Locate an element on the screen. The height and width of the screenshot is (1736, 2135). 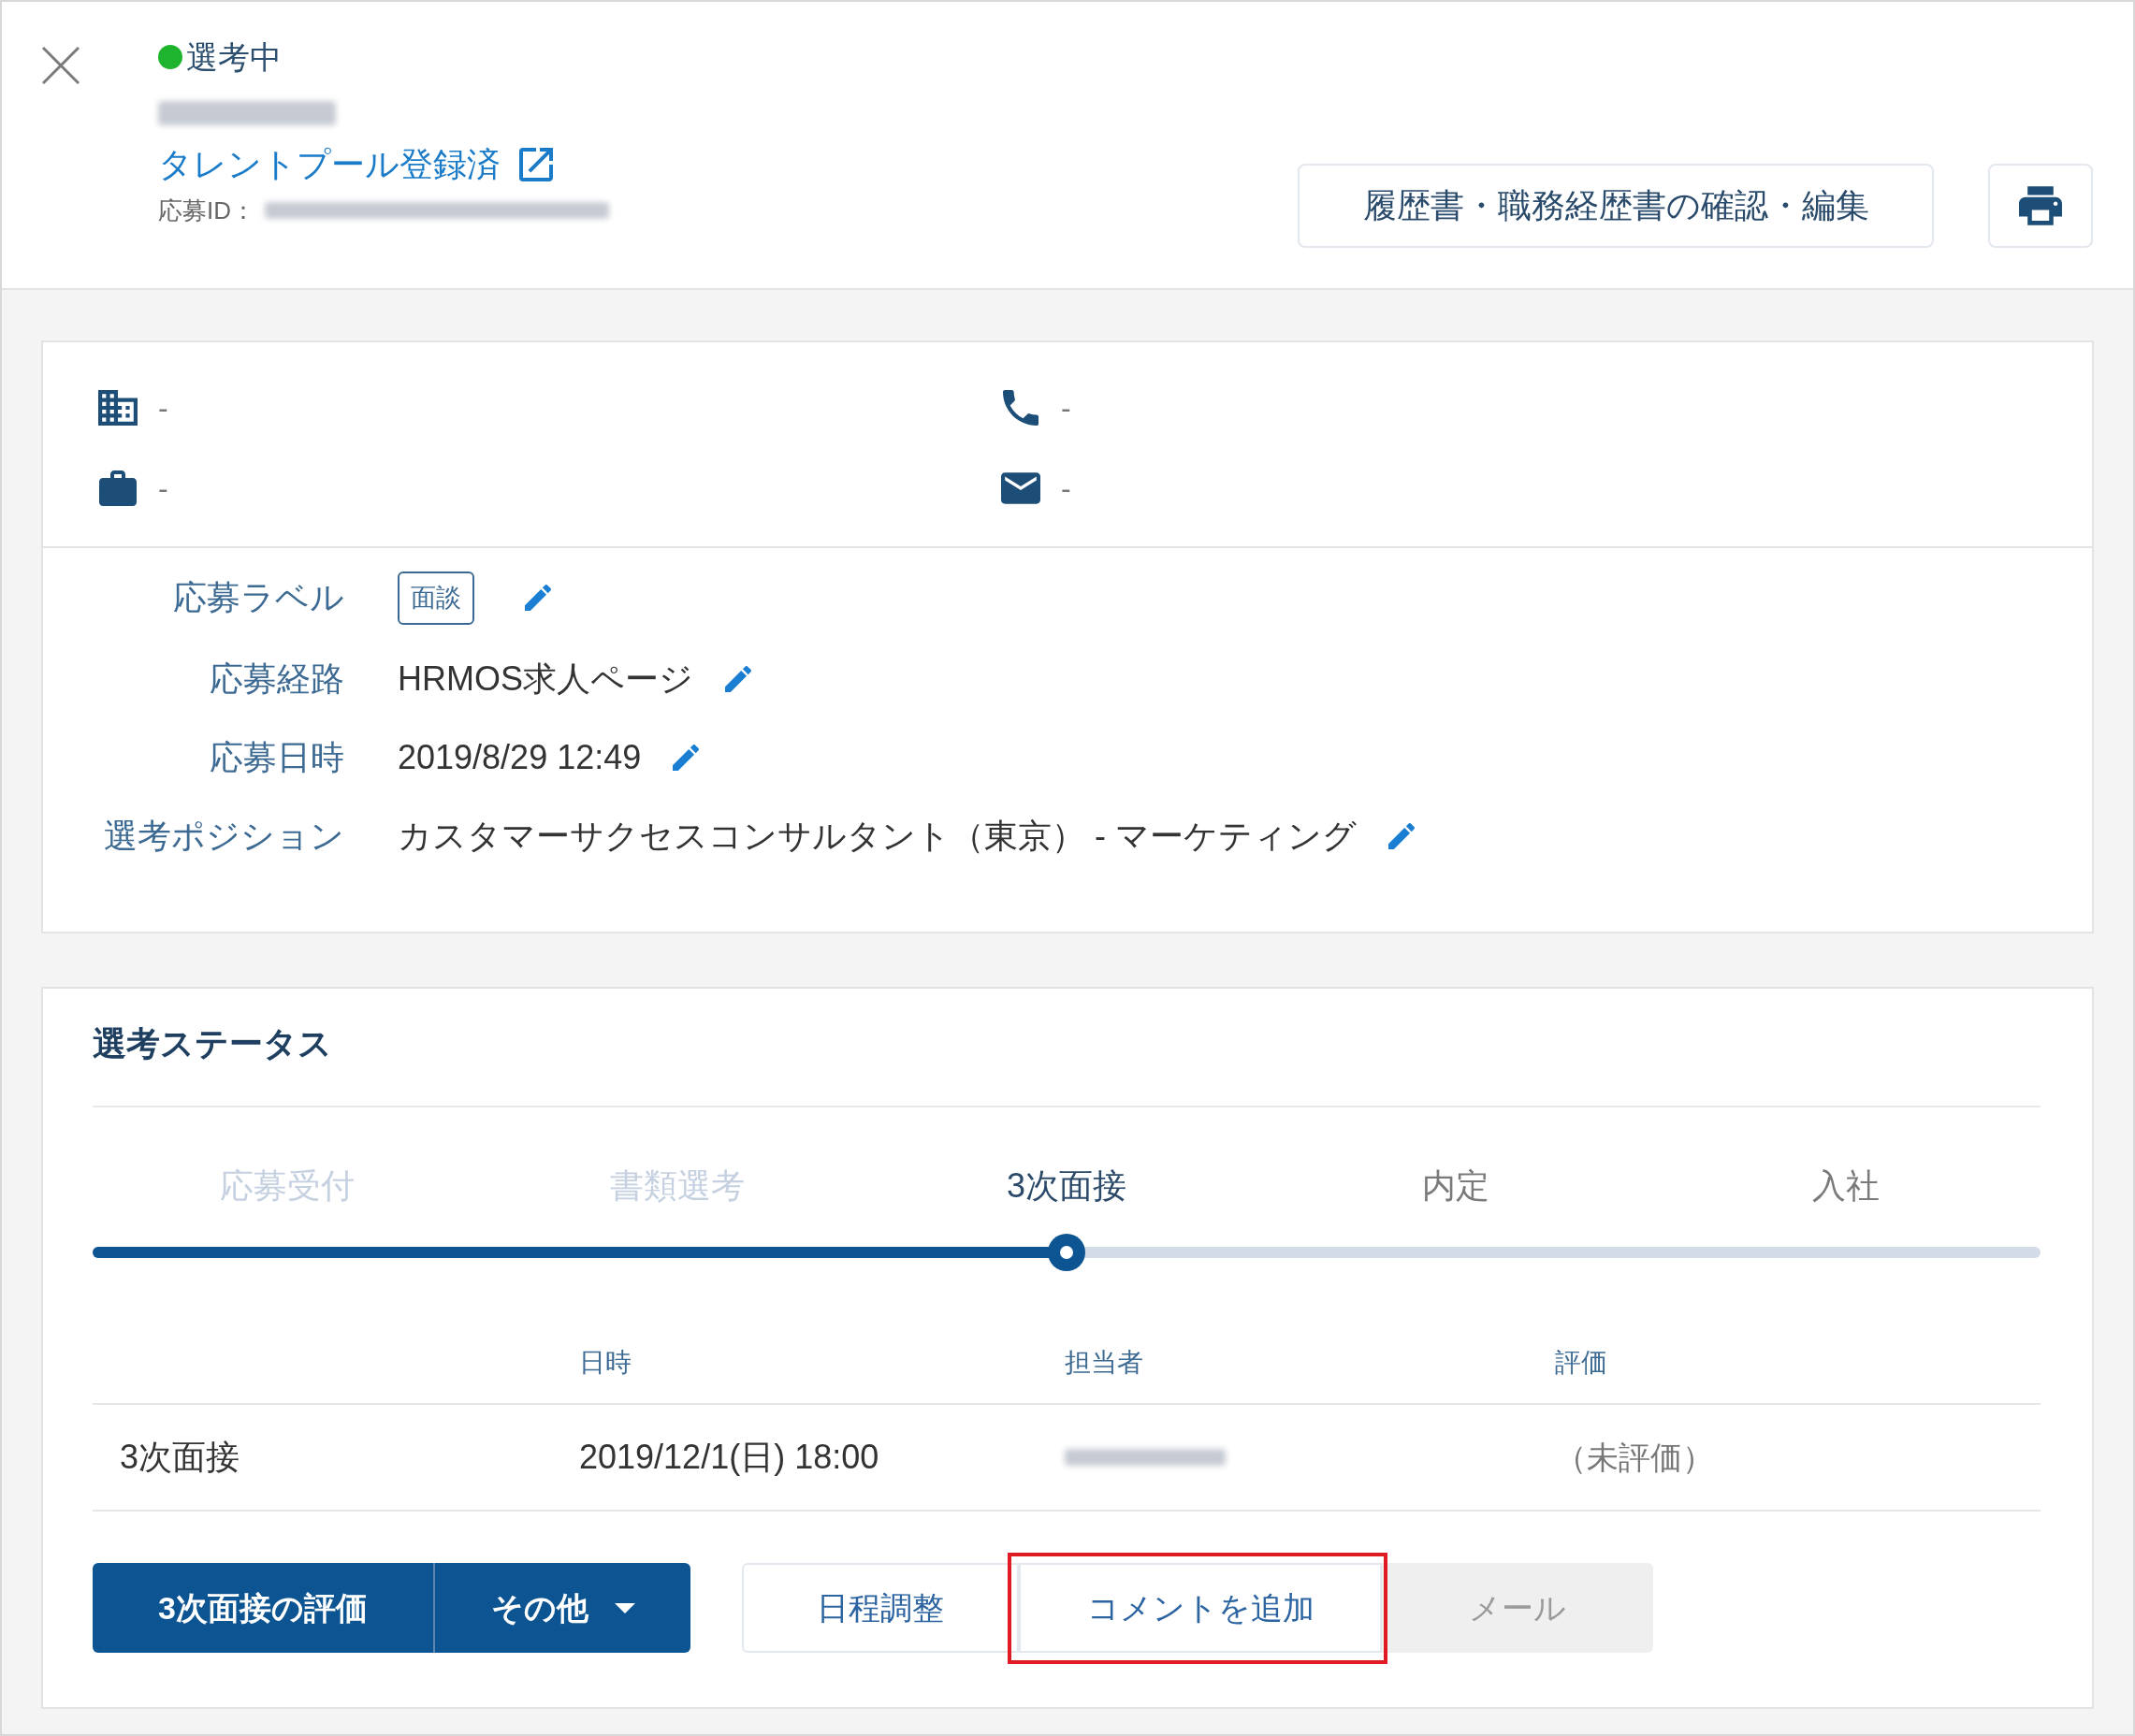
field-value: HRMOS求人ページ is located at coordinates (546, 679).